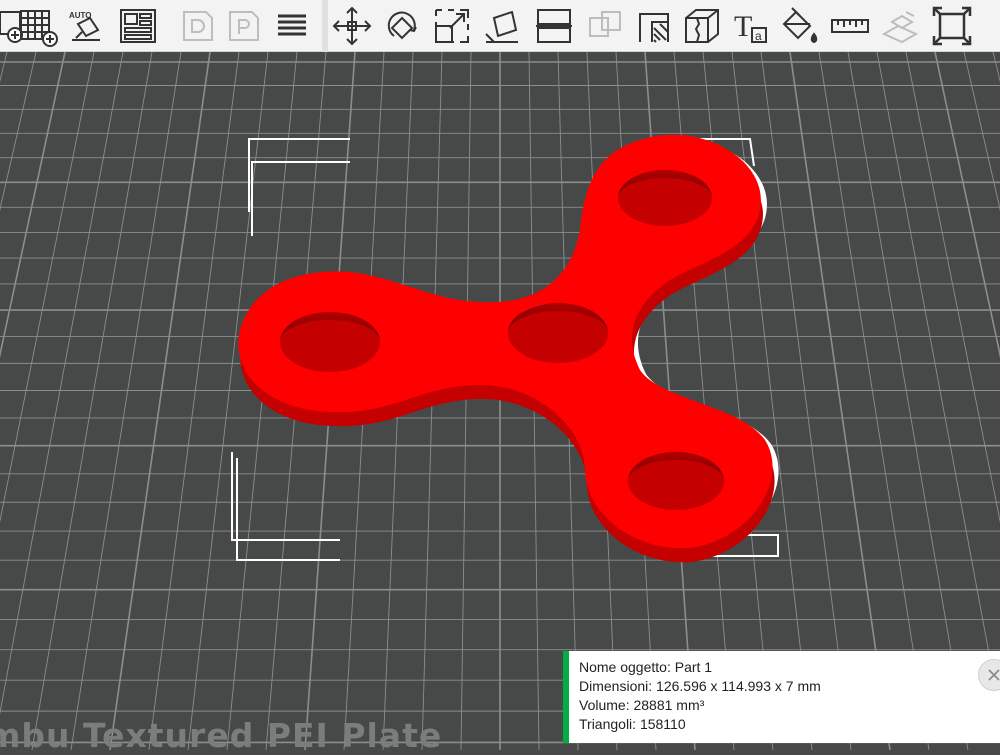 This screenshot has width=1000, height=755. I want to click on measure-button, so click(850, 26).